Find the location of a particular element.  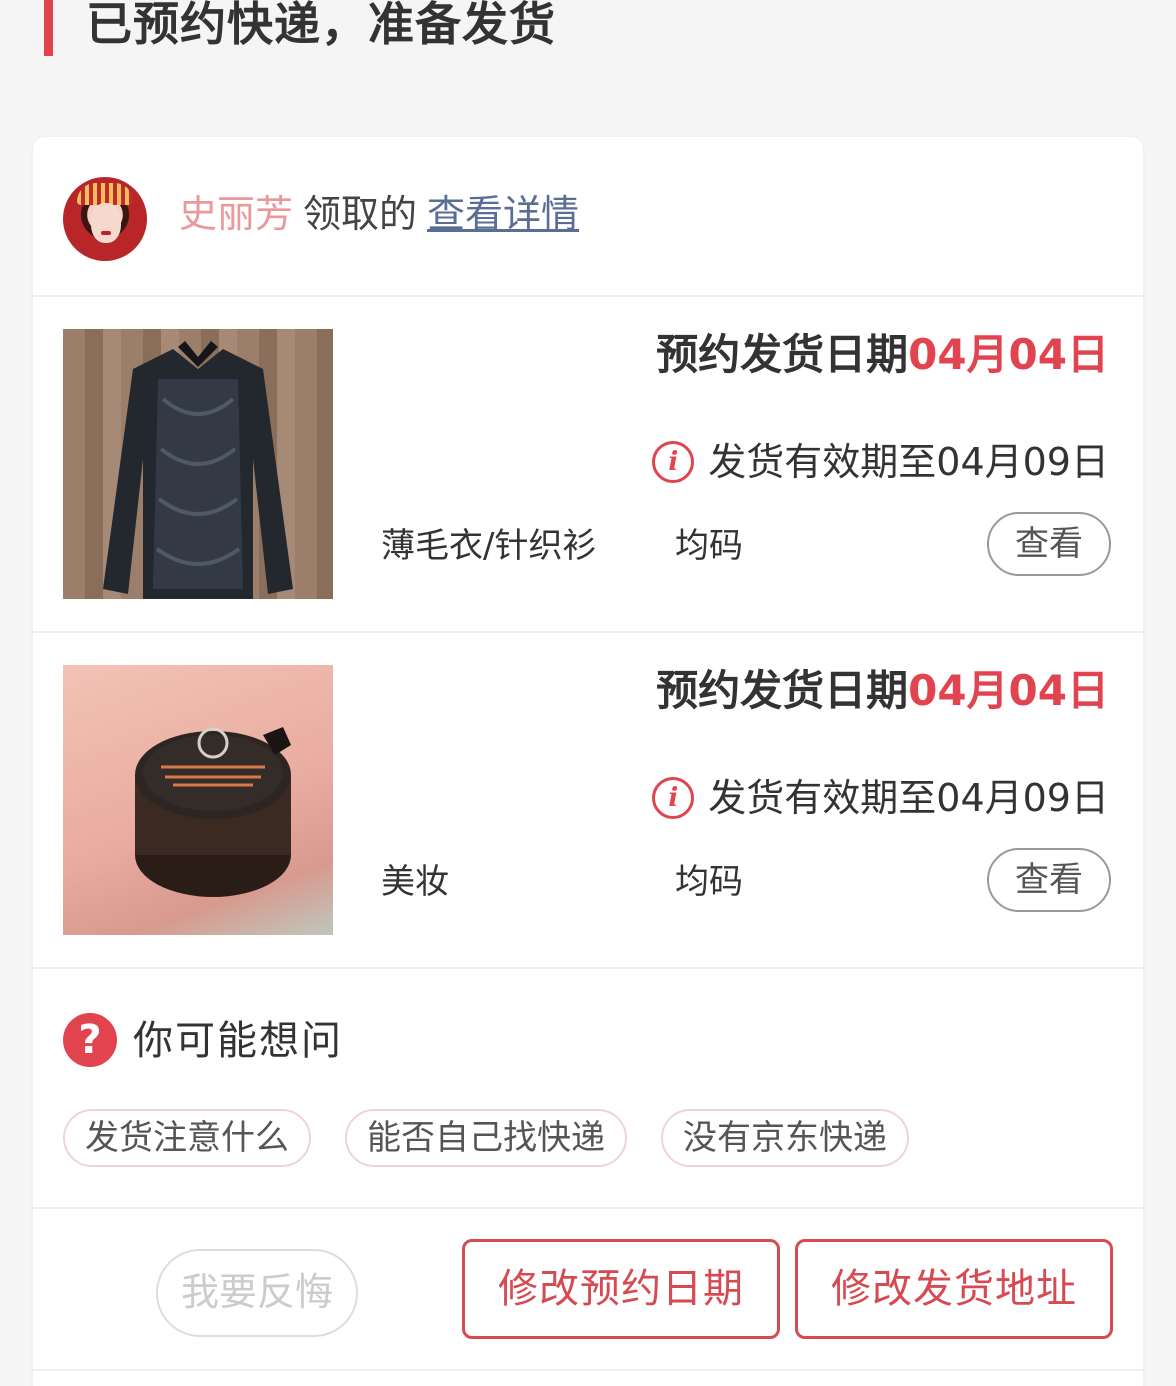

faq-chip-no-jd-courier: 没有京东快递 is located at coordinates (785, 1138).